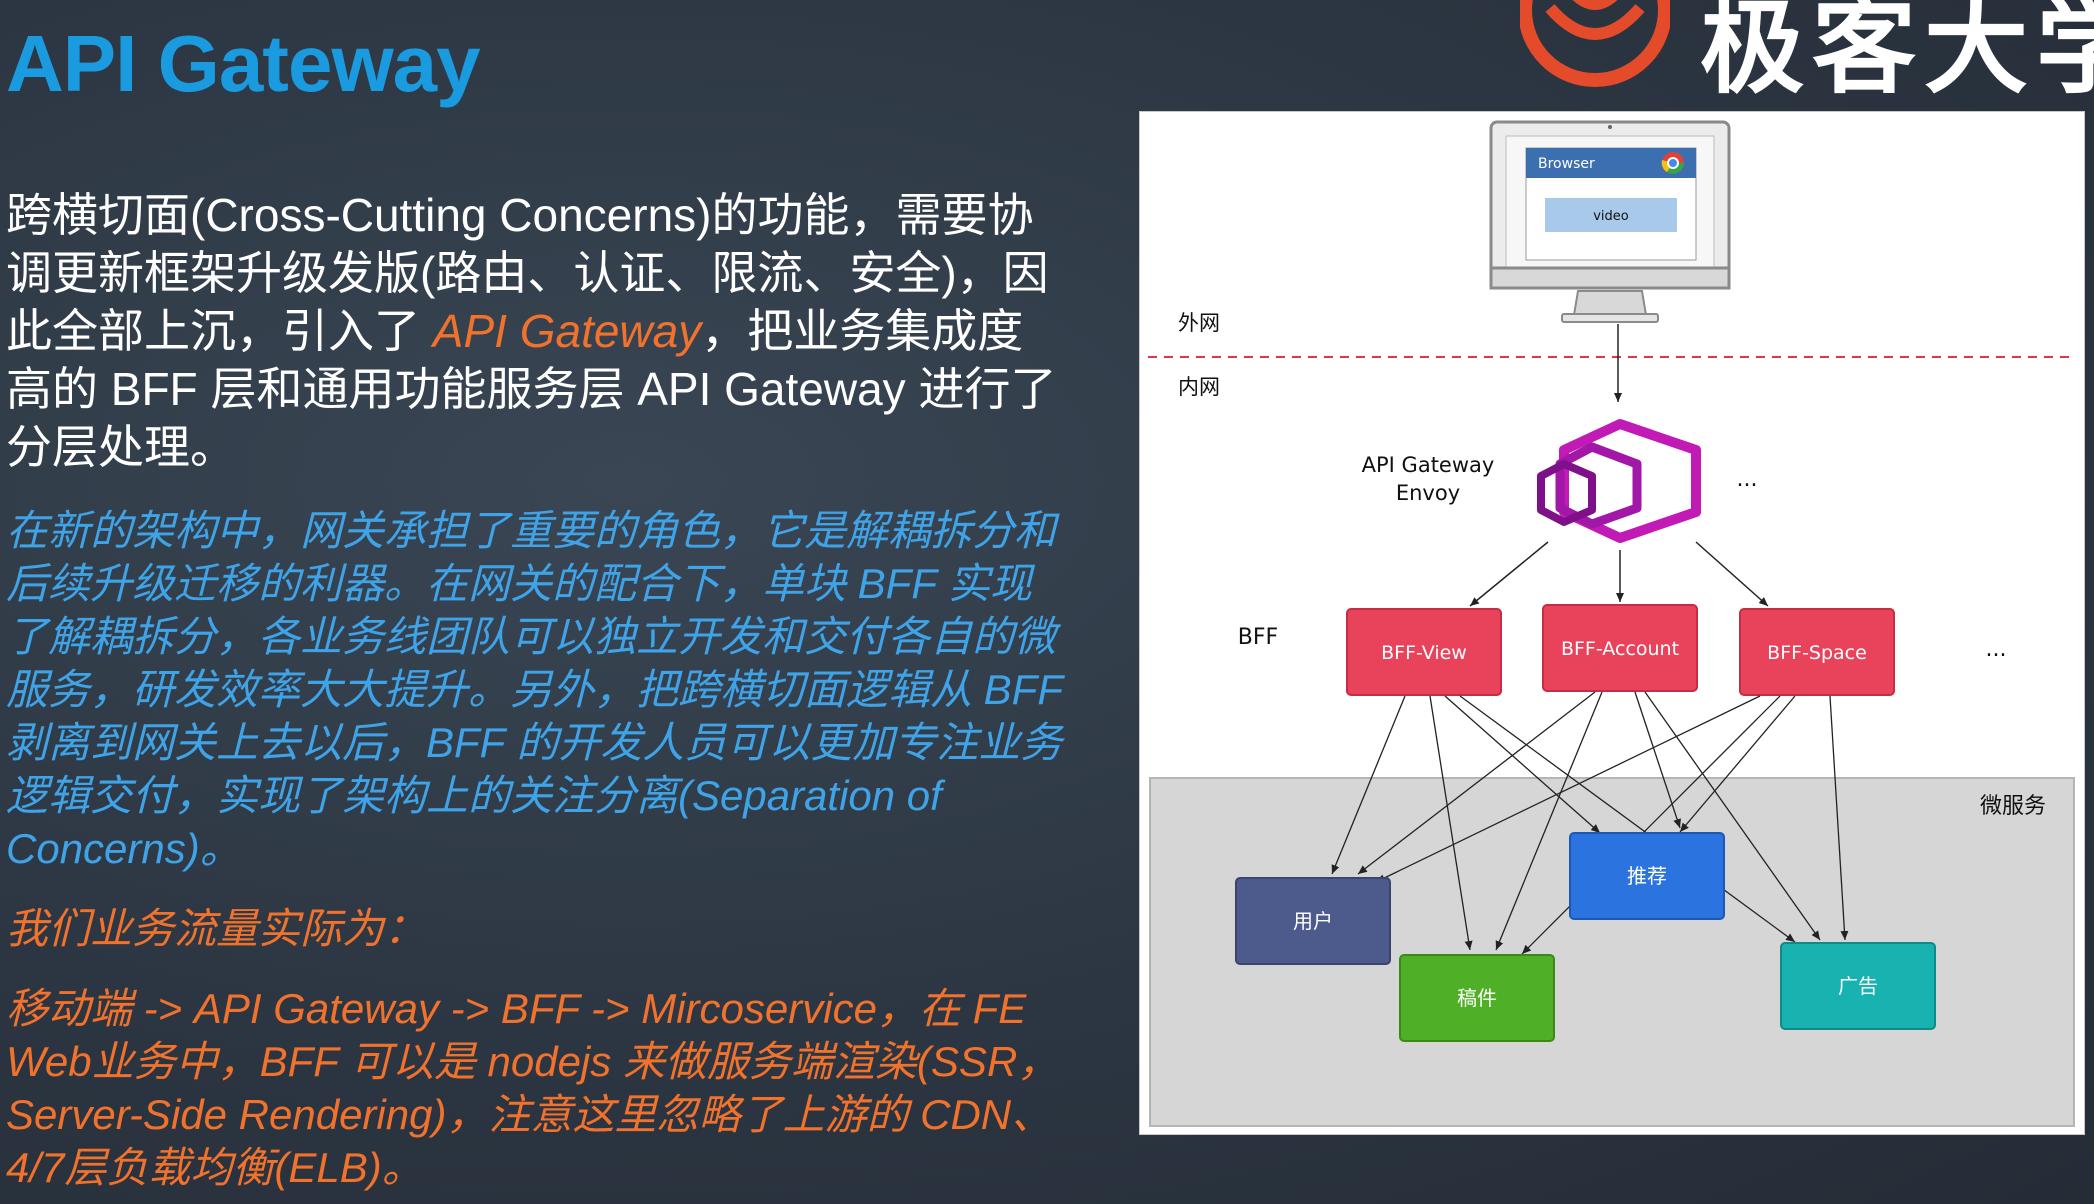 The image size is (2094, 1204). Describe the element at coordinates (1199, 387) in the screenshot. I see `inner-net-label: 内网` at that location.